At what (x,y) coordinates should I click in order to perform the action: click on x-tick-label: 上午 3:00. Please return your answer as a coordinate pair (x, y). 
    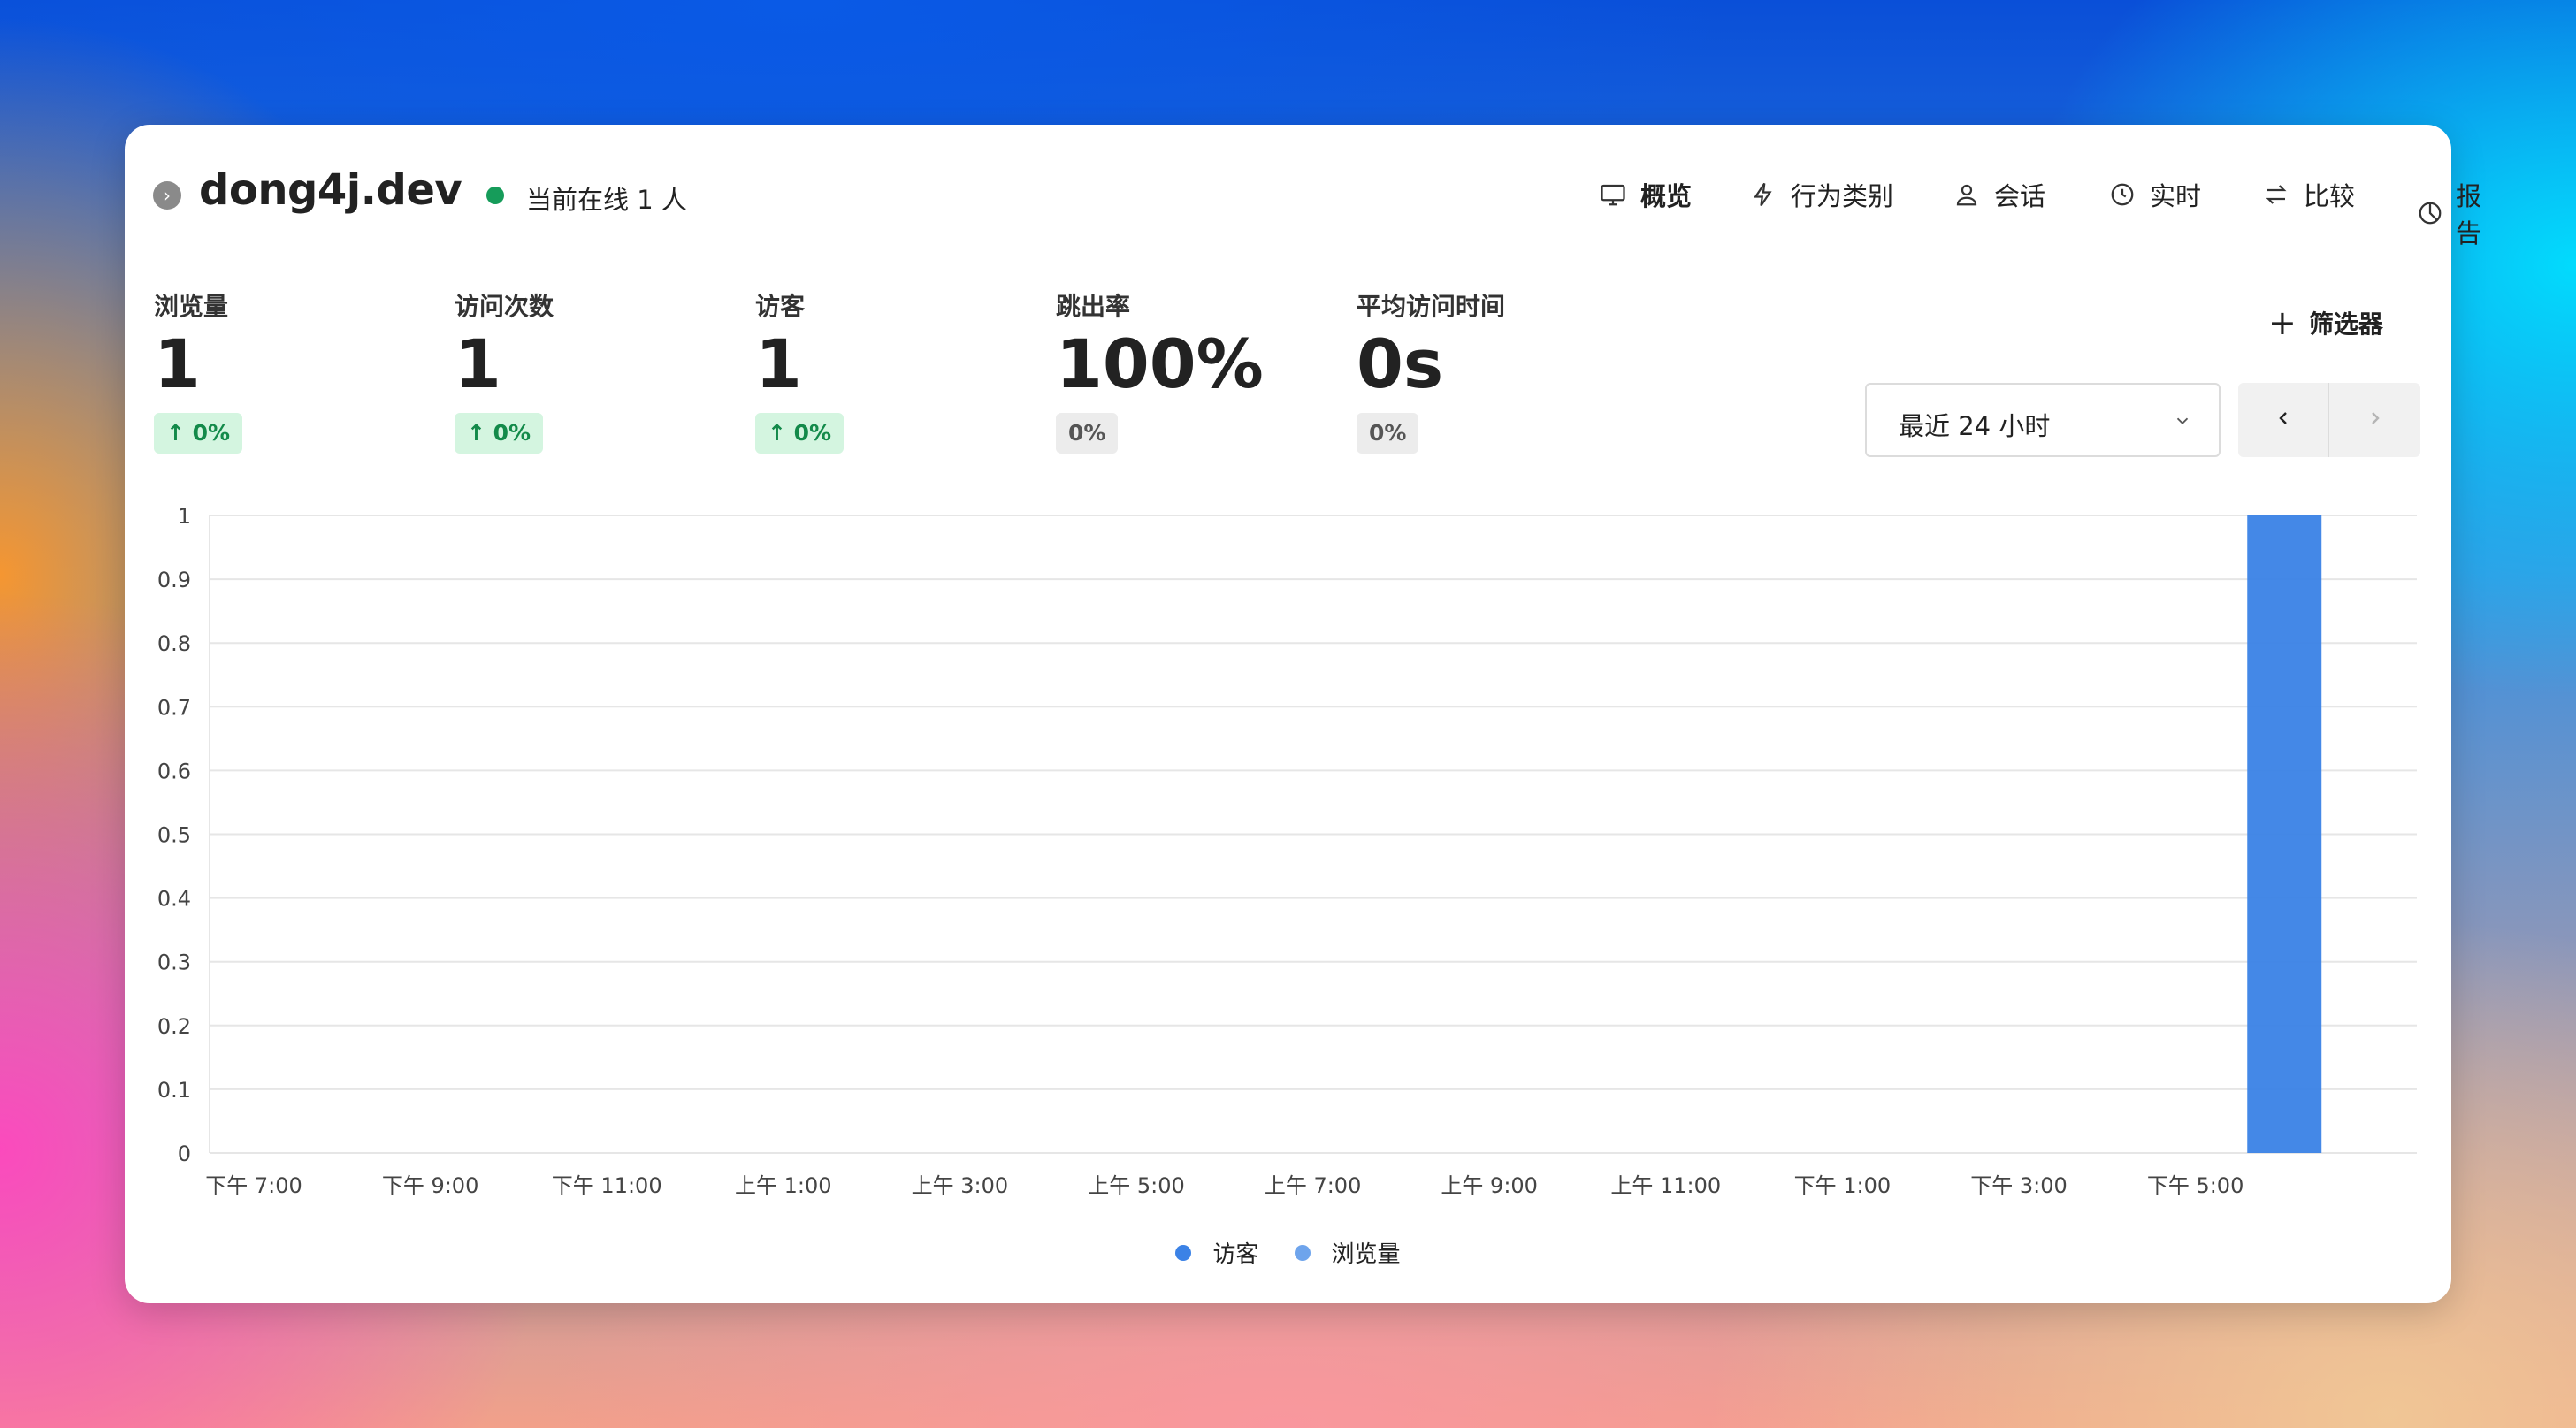
    Looking at the image, I should click on (961, 1185).